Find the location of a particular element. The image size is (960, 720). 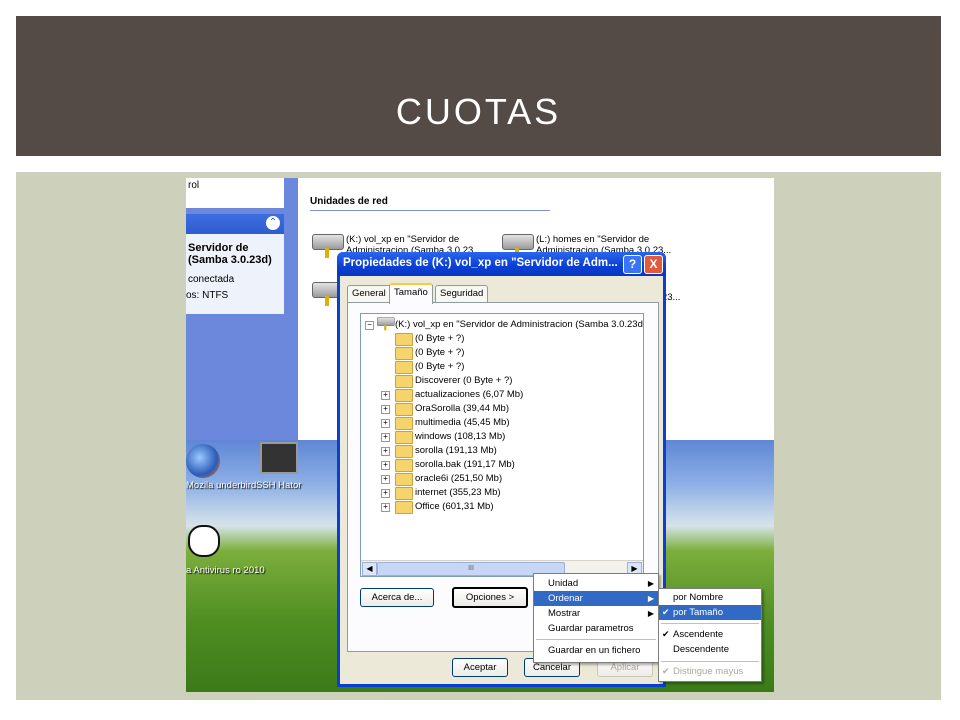

menu-item-label: Descendente is located at coordinates (701, 649).